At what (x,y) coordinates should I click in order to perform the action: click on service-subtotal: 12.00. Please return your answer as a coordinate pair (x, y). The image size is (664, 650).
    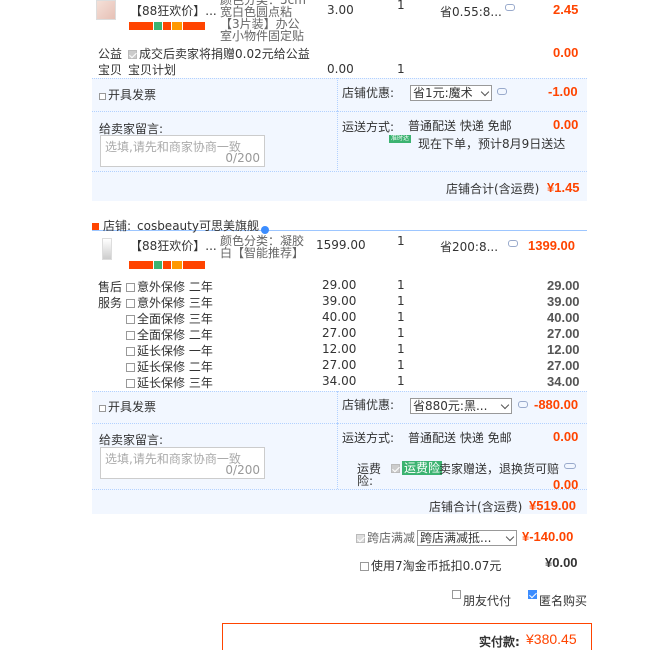
    Looking at the image, I should click on (563, 349).